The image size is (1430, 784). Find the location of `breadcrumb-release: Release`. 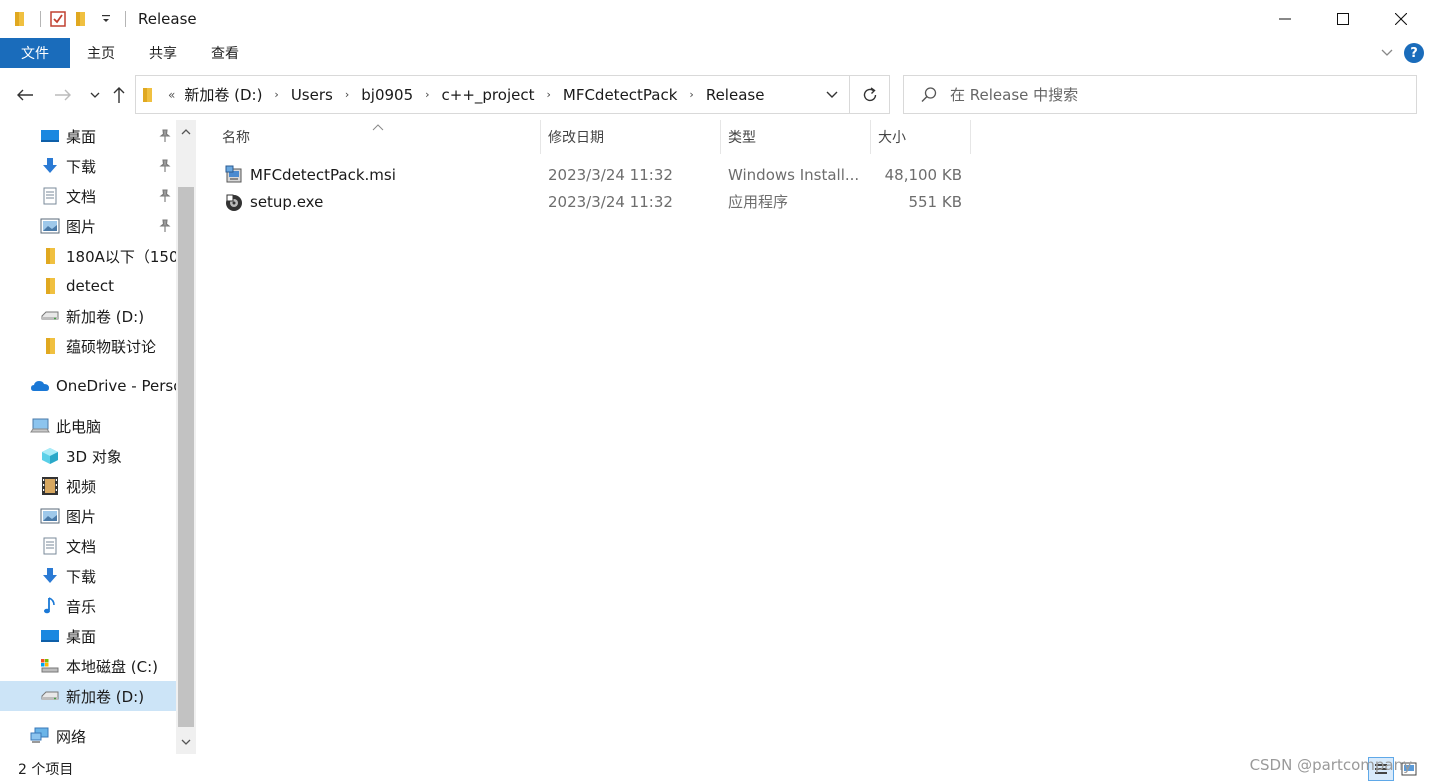

breadcrumb-release: Release is located at coordinates (735, 95).